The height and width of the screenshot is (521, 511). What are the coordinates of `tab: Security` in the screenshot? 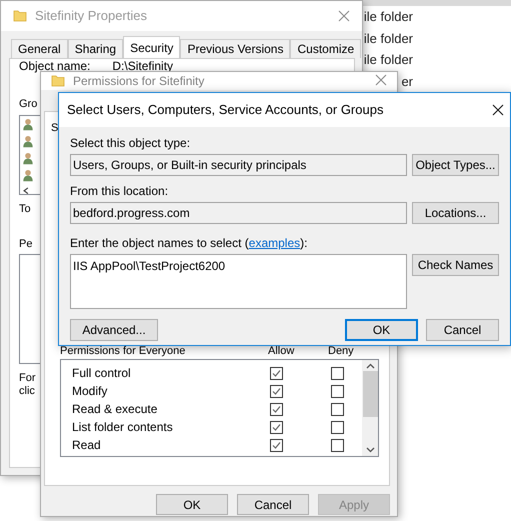 It's located at (151, 47).